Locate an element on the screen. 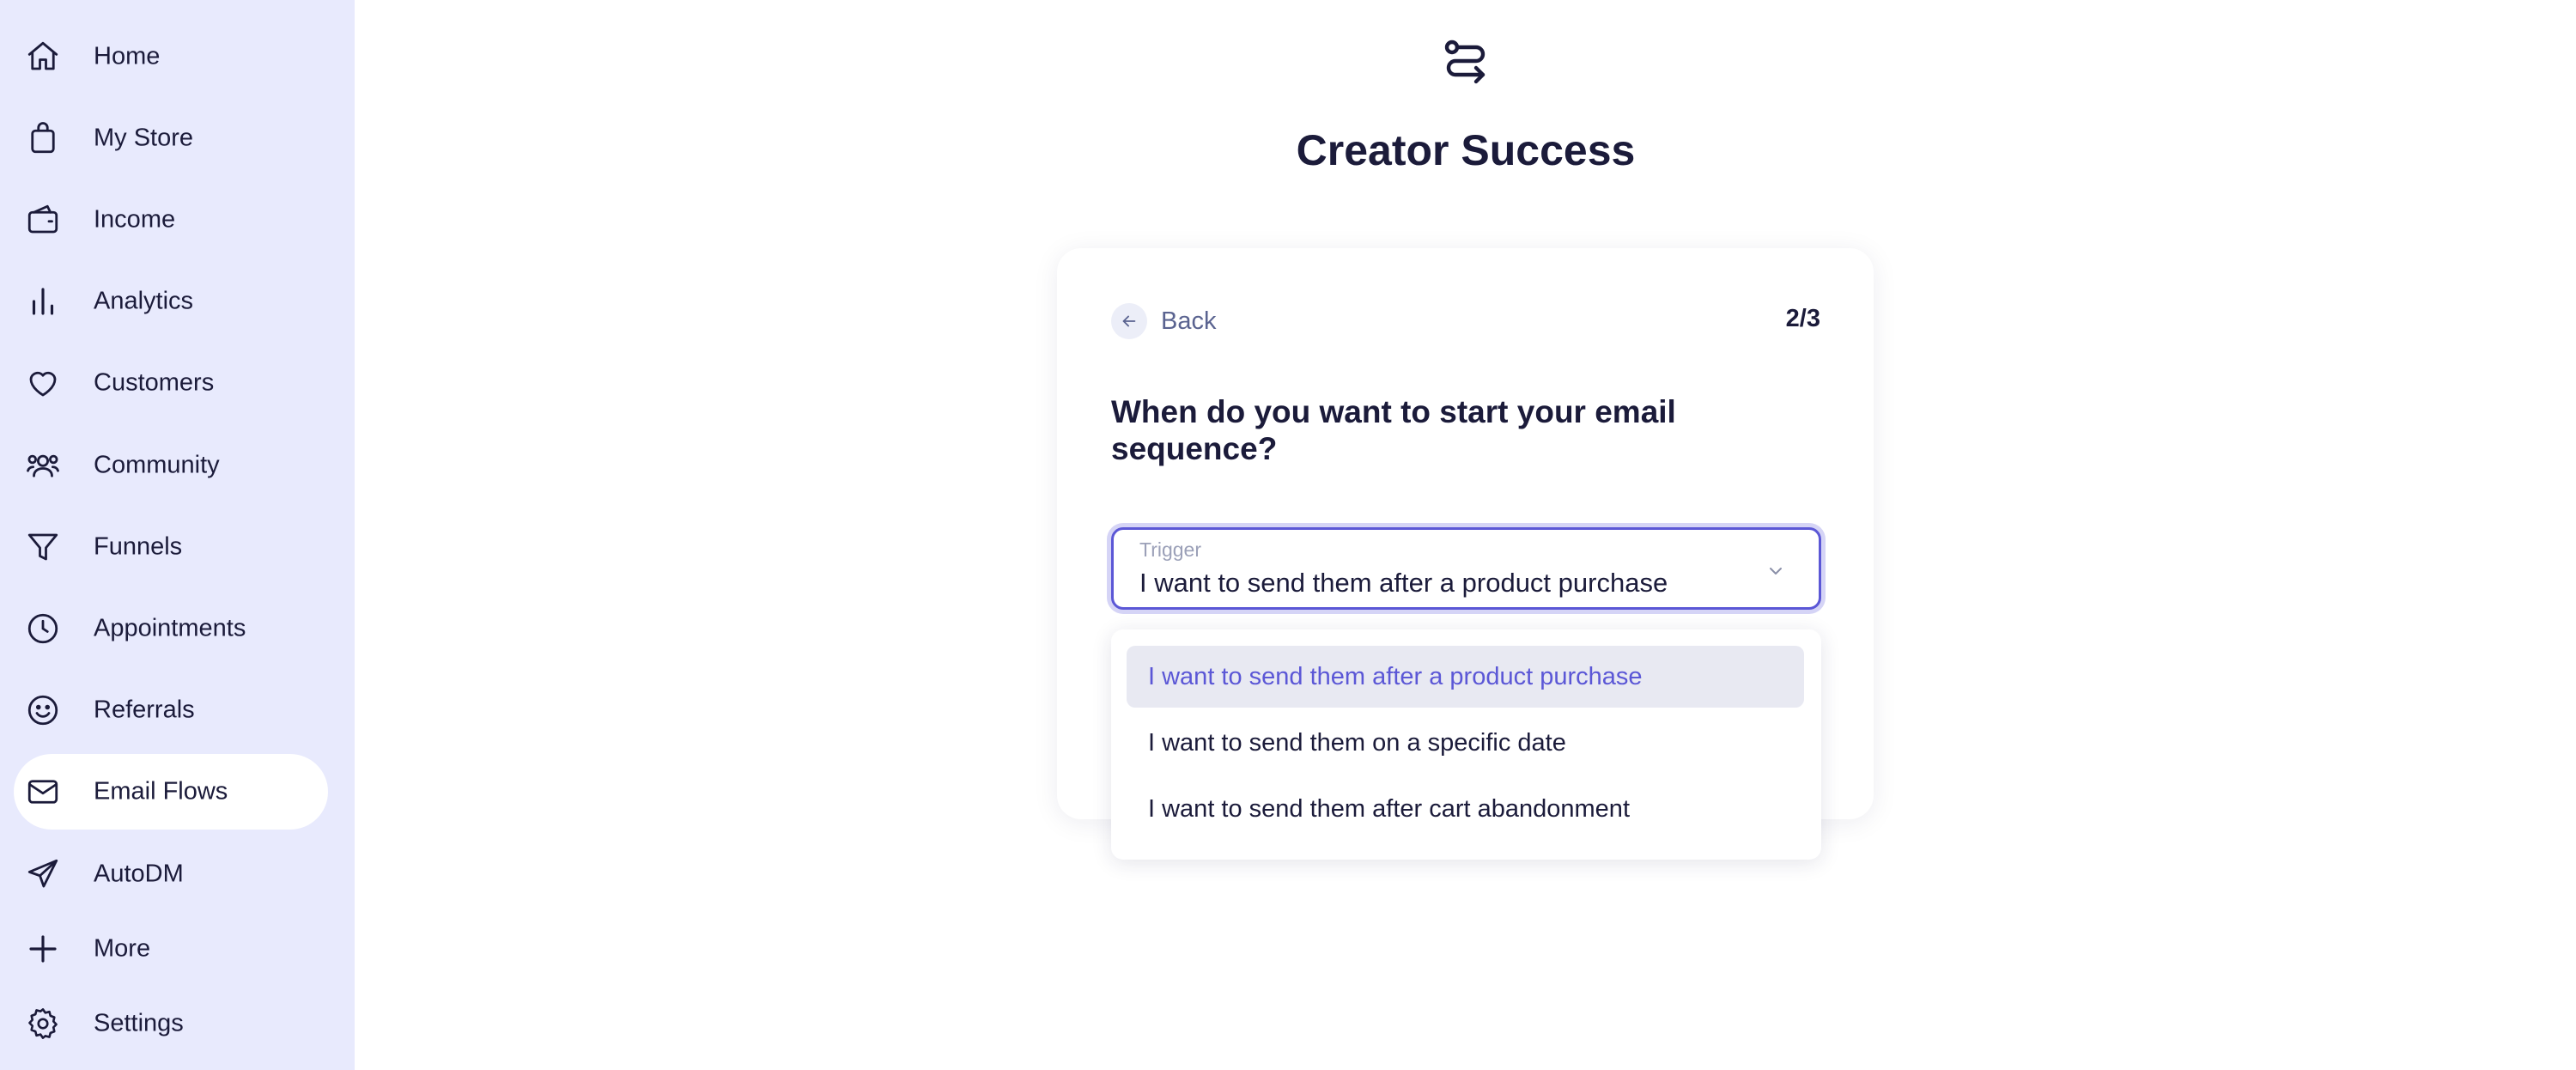 The height and width of the screenshot is (1070, 2576). bar-chart-icon is located at coordinates (43, 301).